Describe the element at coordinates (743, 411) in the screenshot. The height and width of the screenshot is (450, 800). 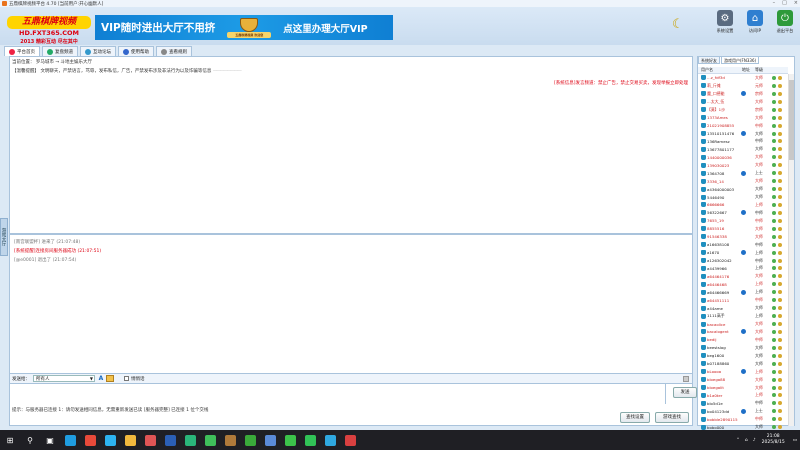
I see `user-row: bo04123dd 上士` at that location.